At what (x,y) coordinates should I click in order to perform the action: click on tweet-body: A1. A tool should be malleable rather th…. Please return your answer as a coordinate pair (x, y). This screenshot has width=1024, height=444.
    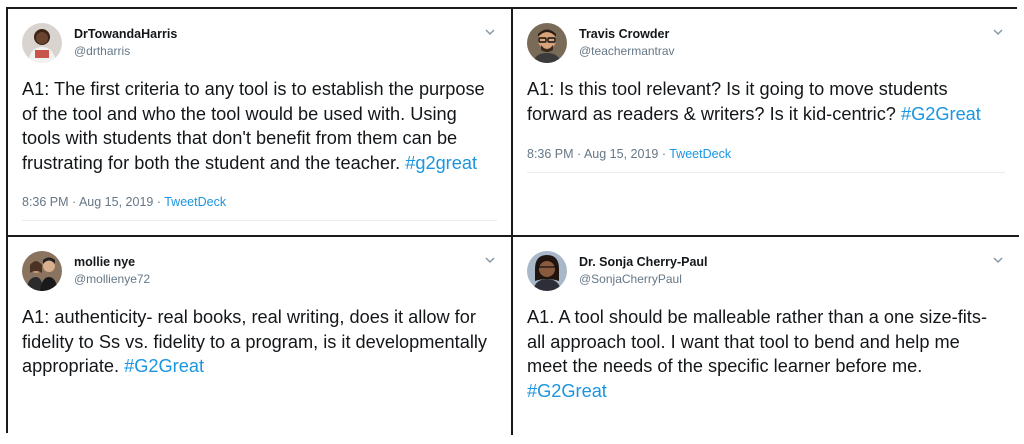
    Looking at the image, I should click on (757, 341).